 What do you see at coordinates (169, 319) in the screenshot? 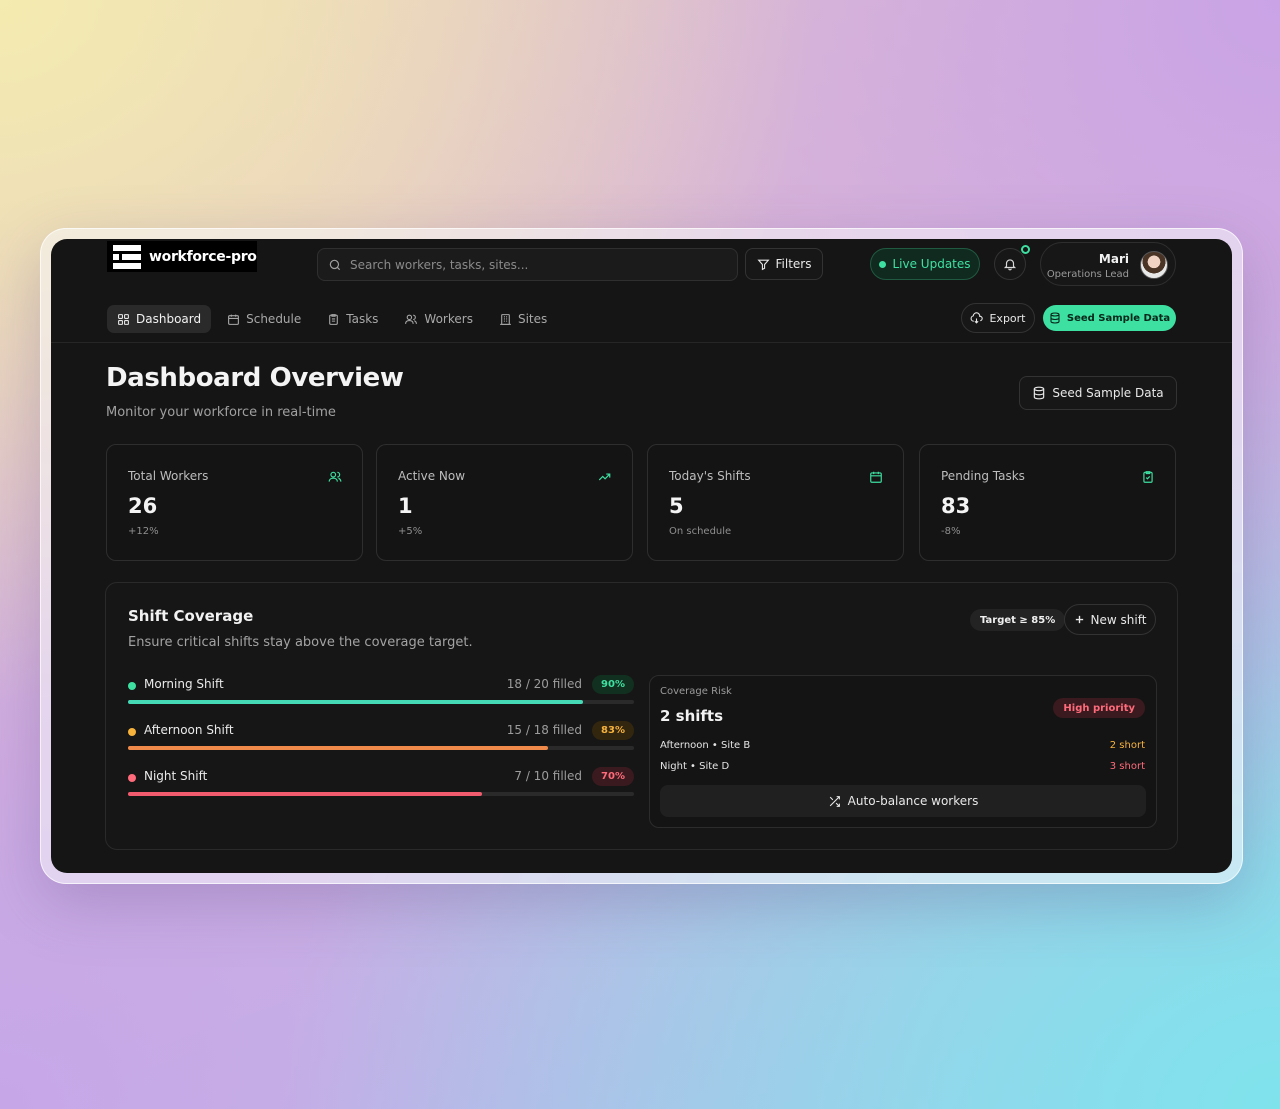
I see `tab-label: Dashboard` at bounding box center [169, 319].